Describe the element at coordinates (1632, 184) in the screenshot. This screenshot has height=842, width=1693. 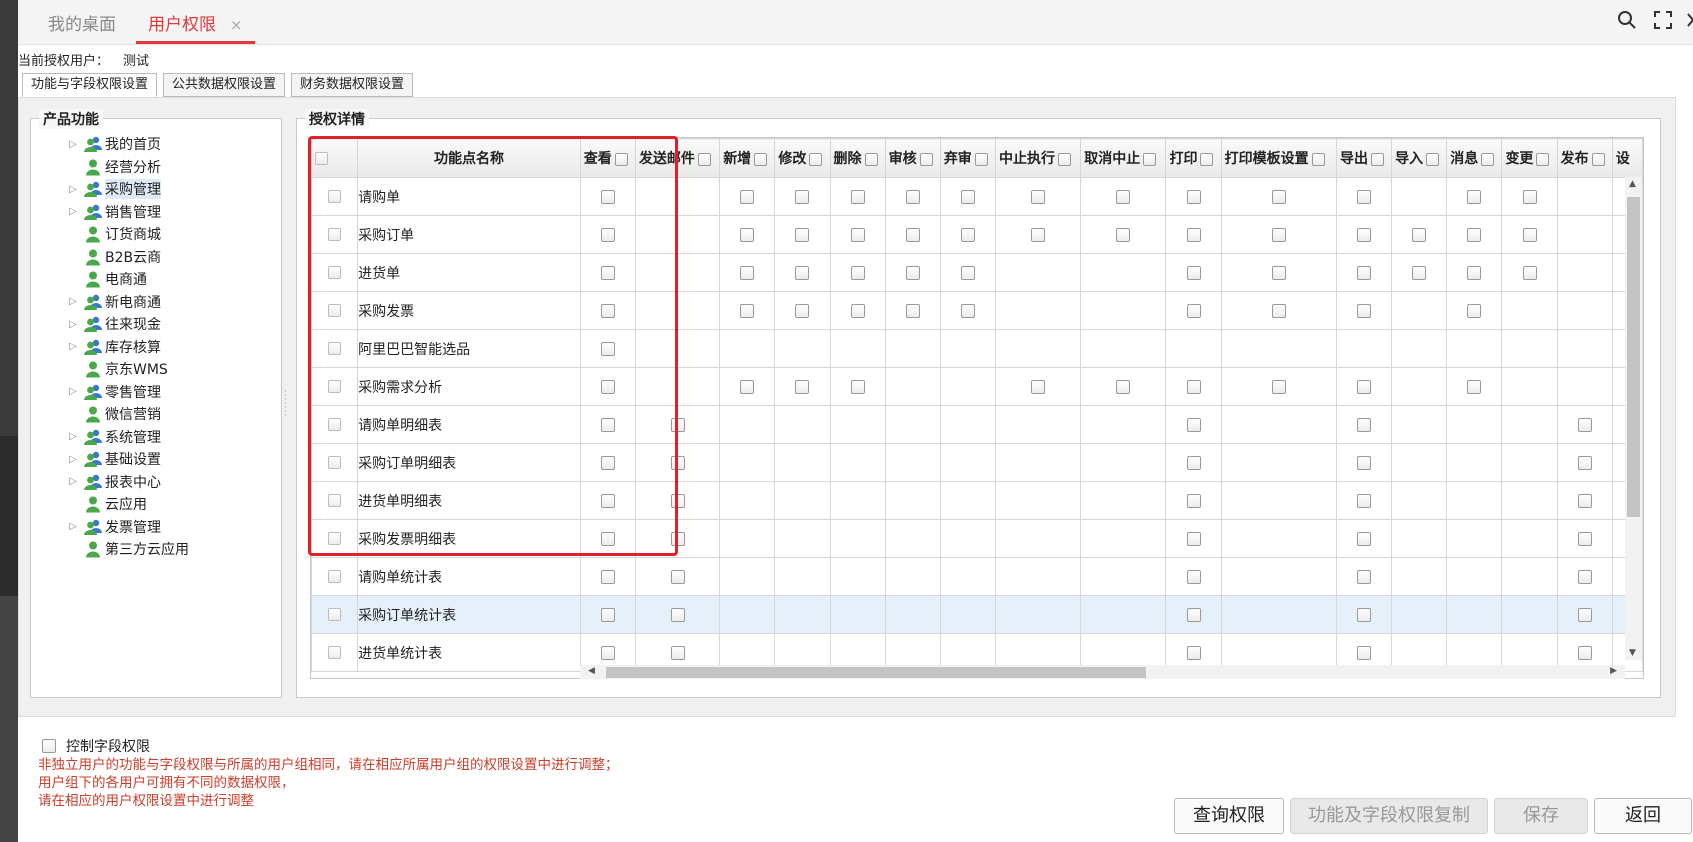
I see `scroll-up-arrow-icon: ▲` at that location.